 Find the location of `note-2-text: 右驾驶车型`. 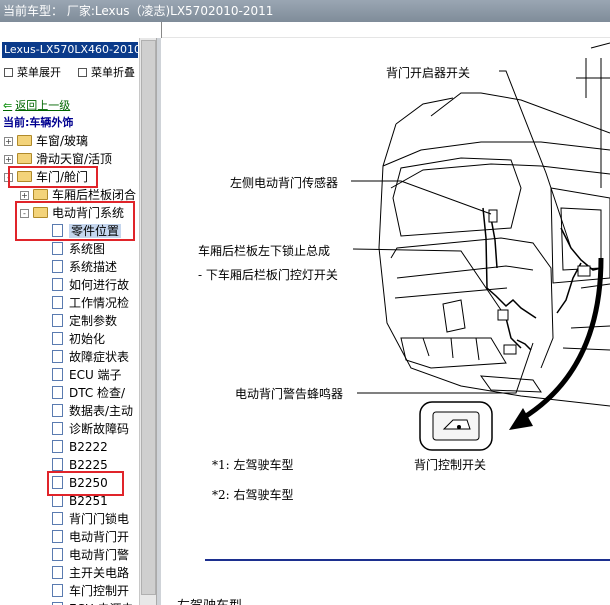

note-2-text: 右驾驶车型 is located at coordinates (263, 495).